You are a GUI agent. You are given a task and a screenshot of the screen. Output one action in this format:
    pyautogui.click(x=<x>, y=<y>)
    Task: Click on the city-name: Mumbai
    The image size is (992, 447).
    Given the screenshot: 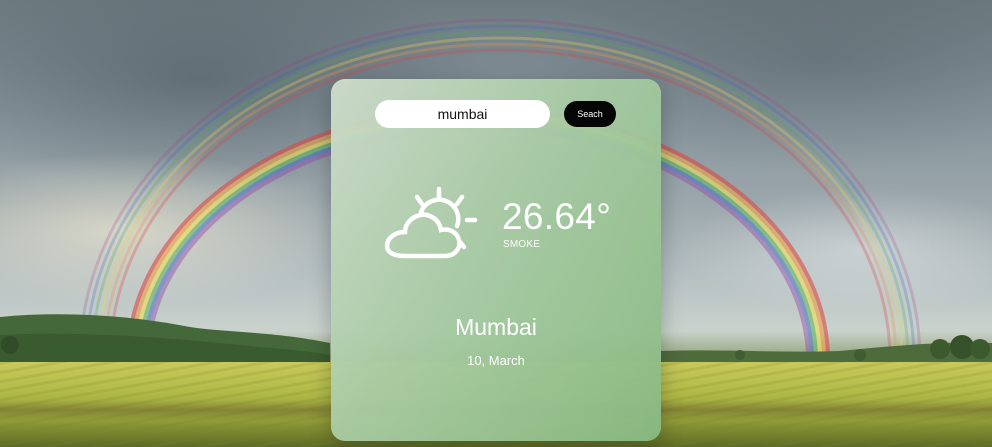 What is the action you would take?
    pyautogui.click(x=496, y=327)
    